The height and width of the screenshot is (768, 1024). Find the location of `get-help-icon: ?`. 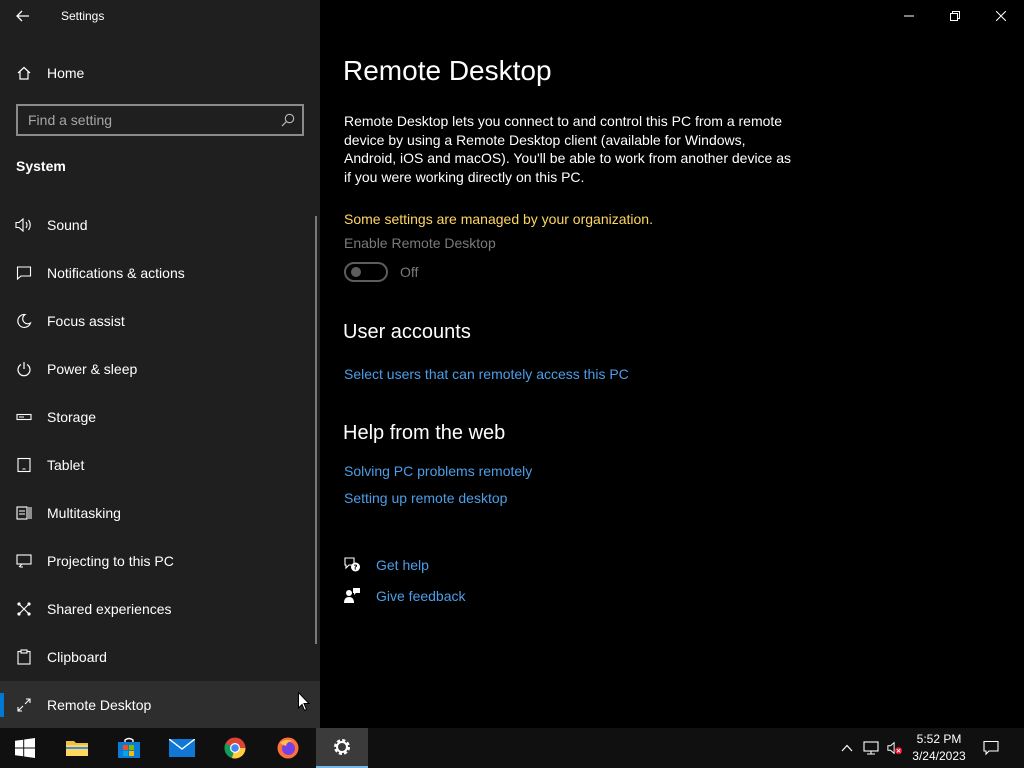

get-help-icon: ? is located at coordinates (352, 565).